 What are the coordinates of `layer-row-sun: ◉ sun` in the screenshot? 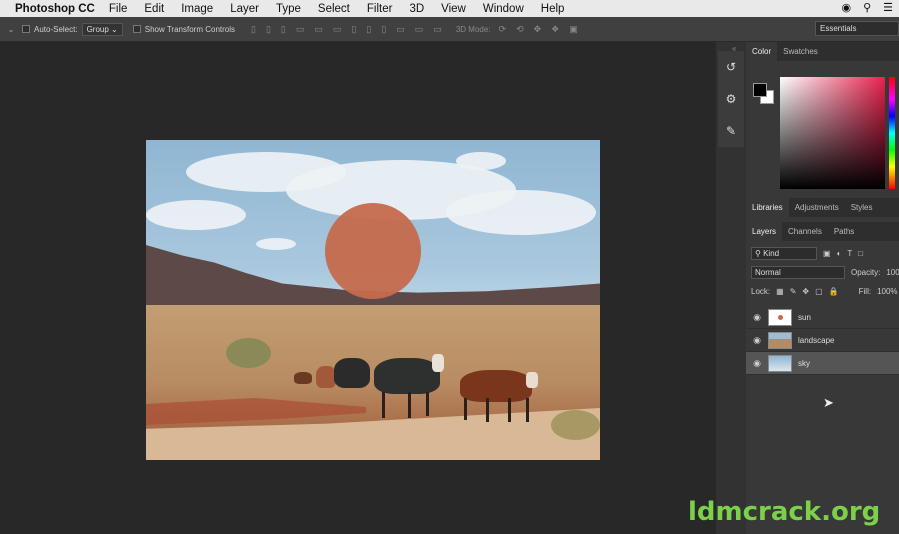 It's located at (822, 317).